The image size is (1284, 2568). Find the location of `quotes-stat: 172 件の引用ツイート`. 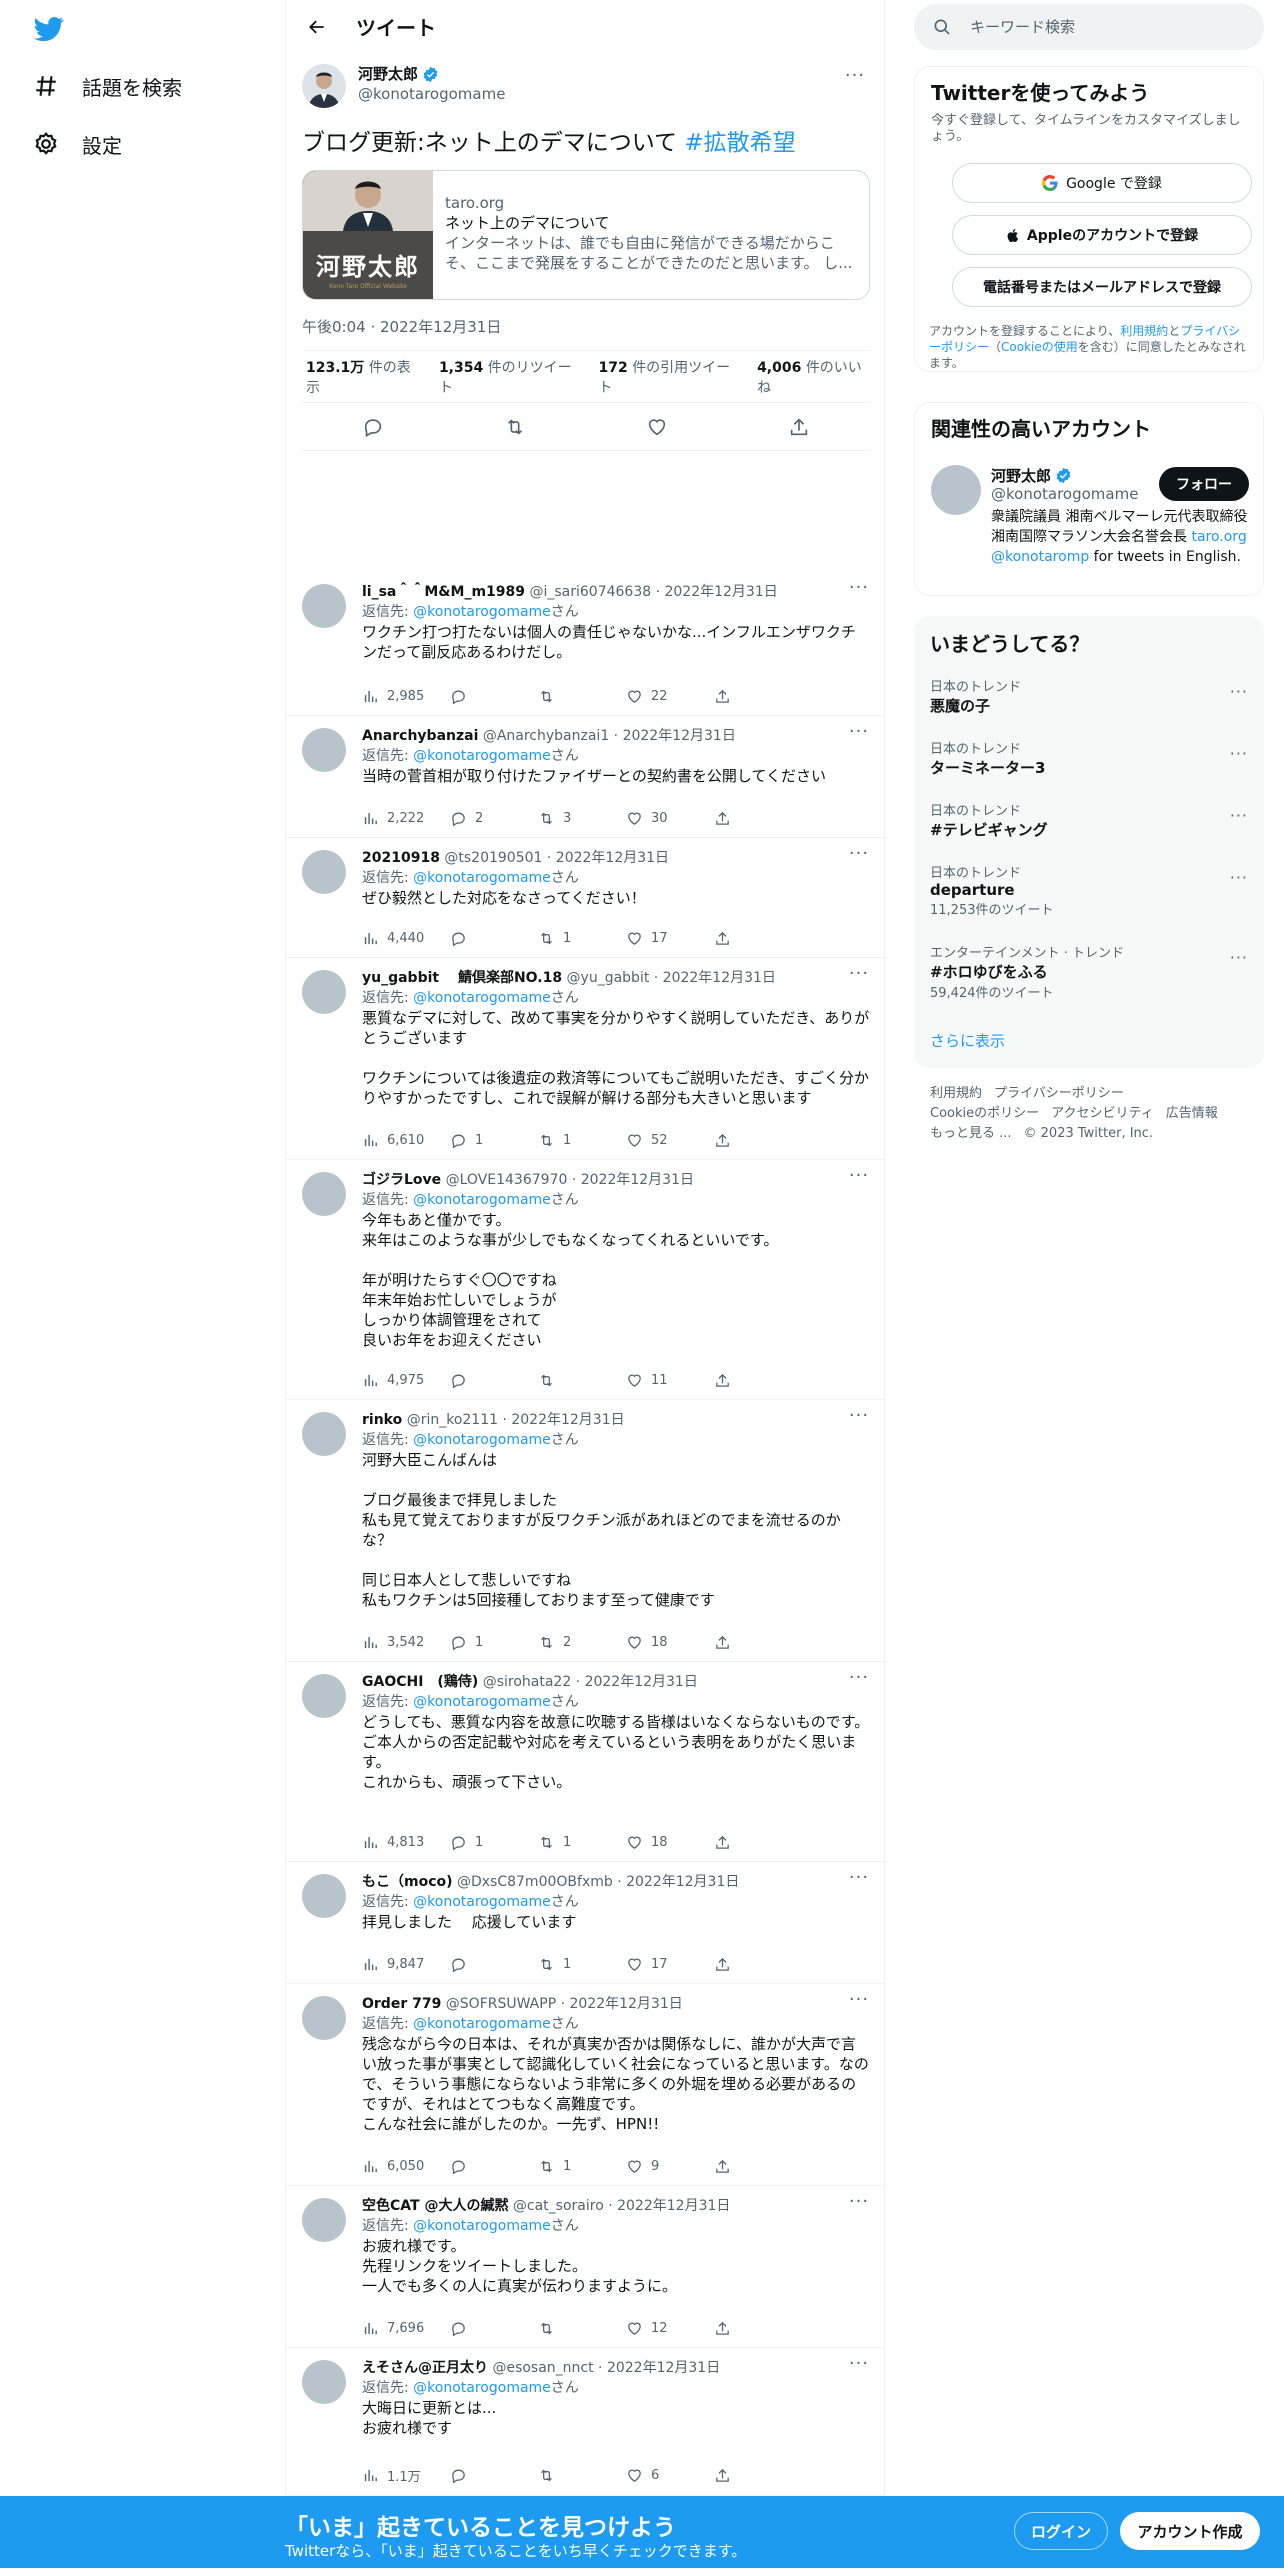

quotes-stat: 172 件の引用ツイート is located at coordinates (668, 377).